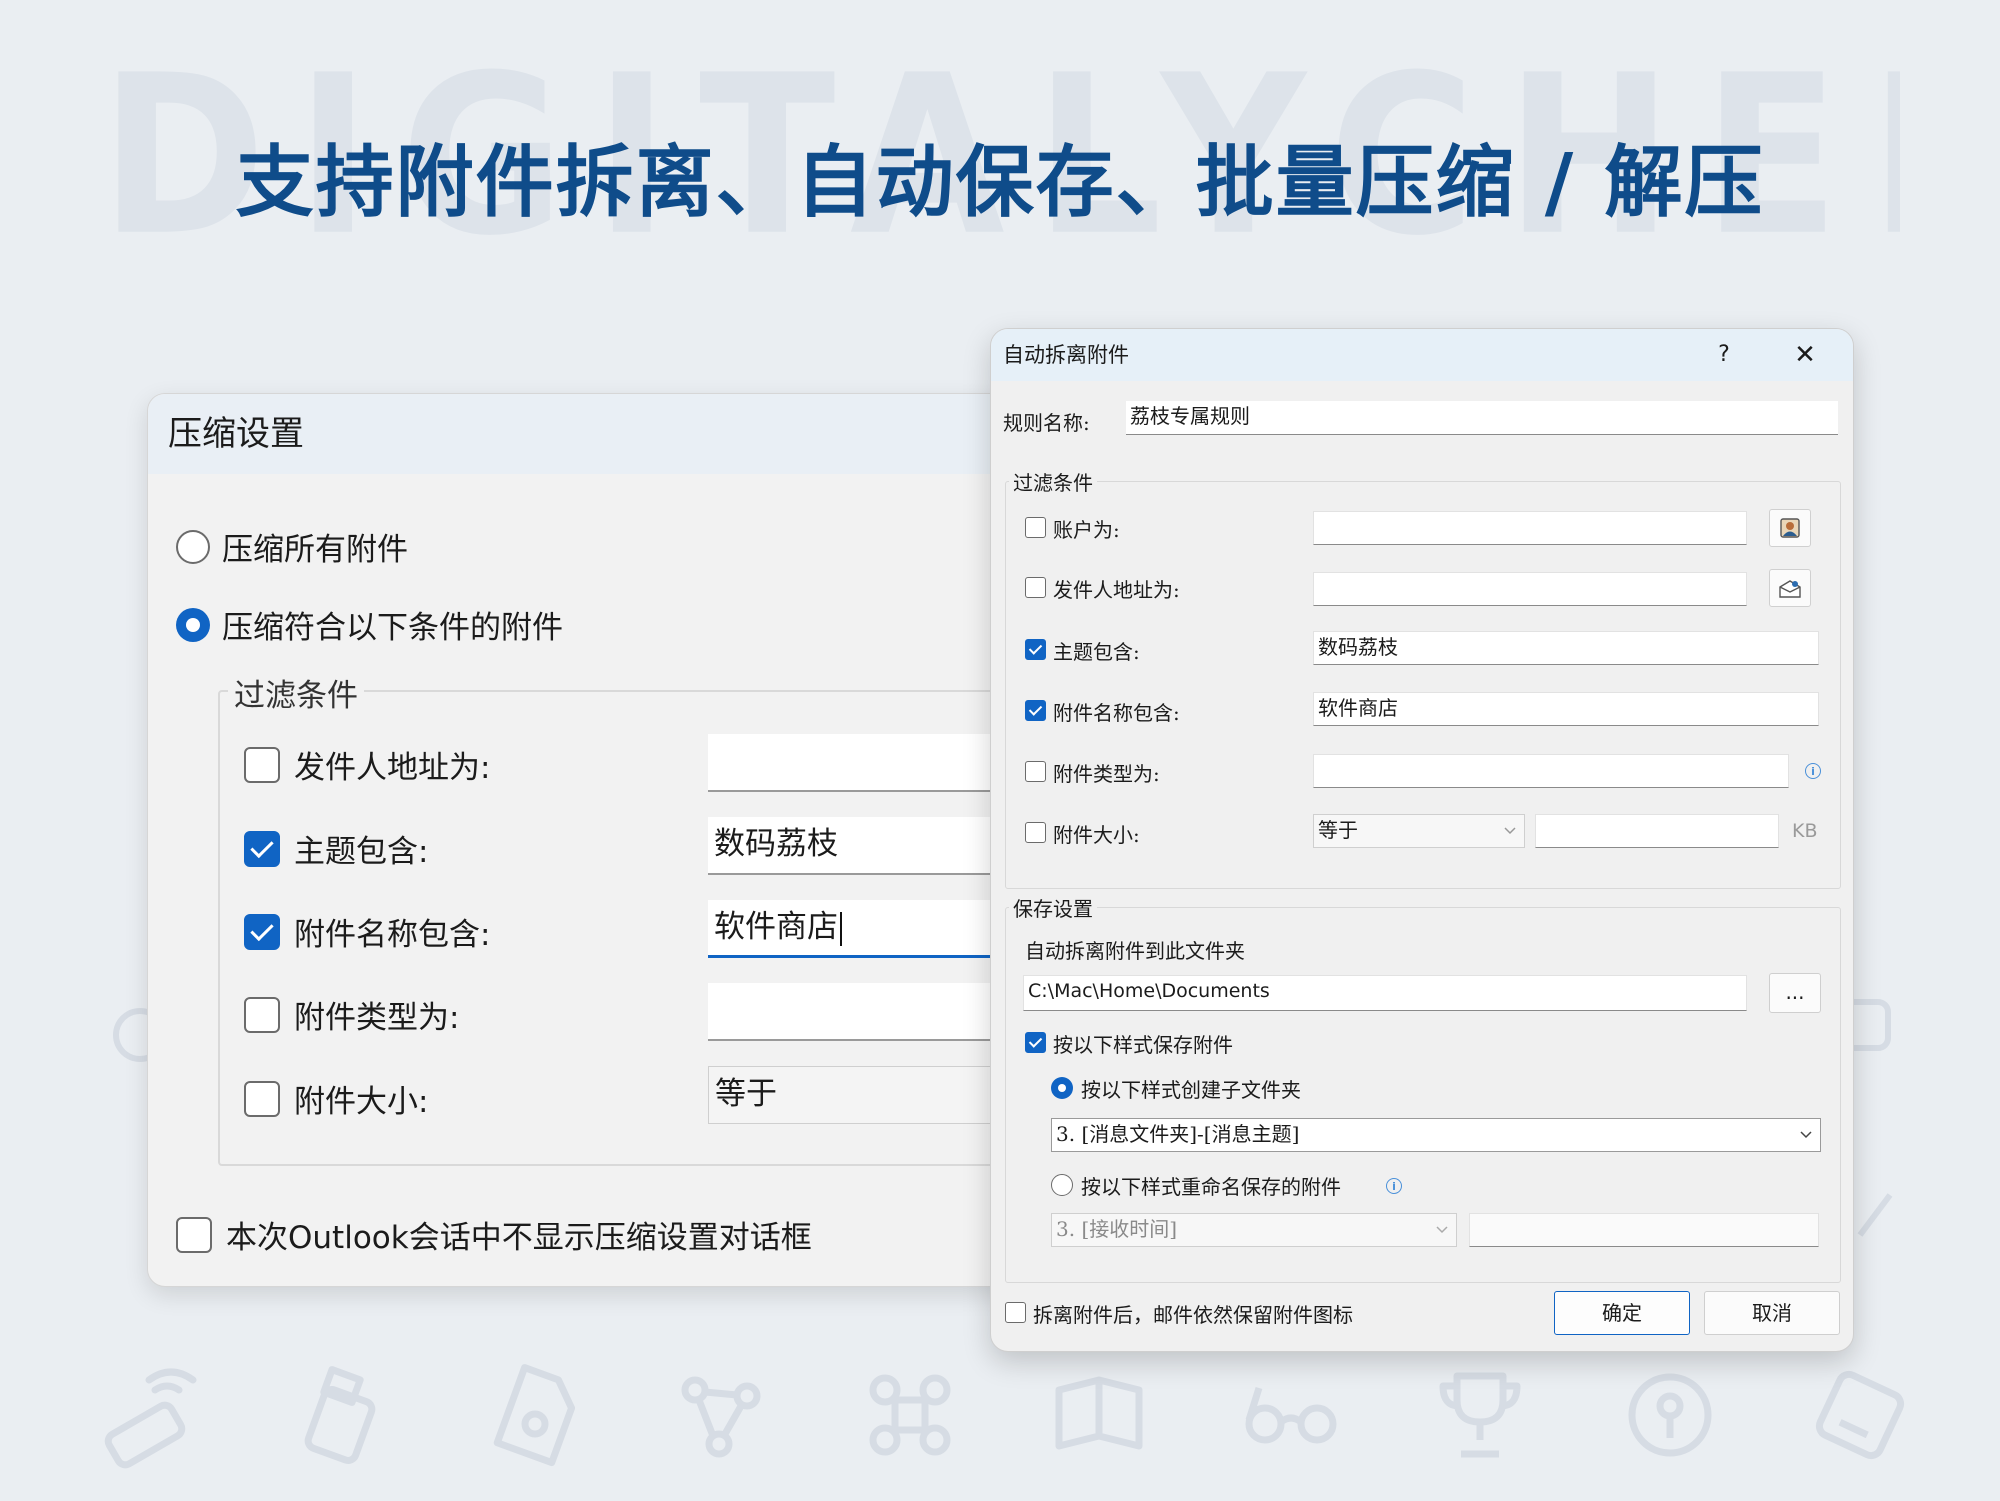 This screenshot has height=1501, width=2000. Describe the element at coordinates (361, 852) in the screenshot. I see `compress-subject-label: 主题包含:` at that location.